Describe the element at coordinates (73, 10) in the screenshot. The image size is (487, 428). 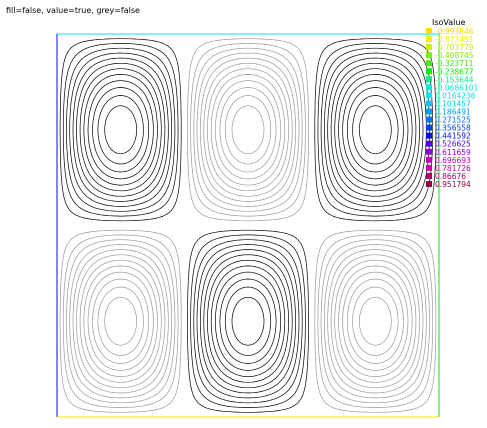
I see `chart-title: fill=false, value=true, grey=false` at that location.